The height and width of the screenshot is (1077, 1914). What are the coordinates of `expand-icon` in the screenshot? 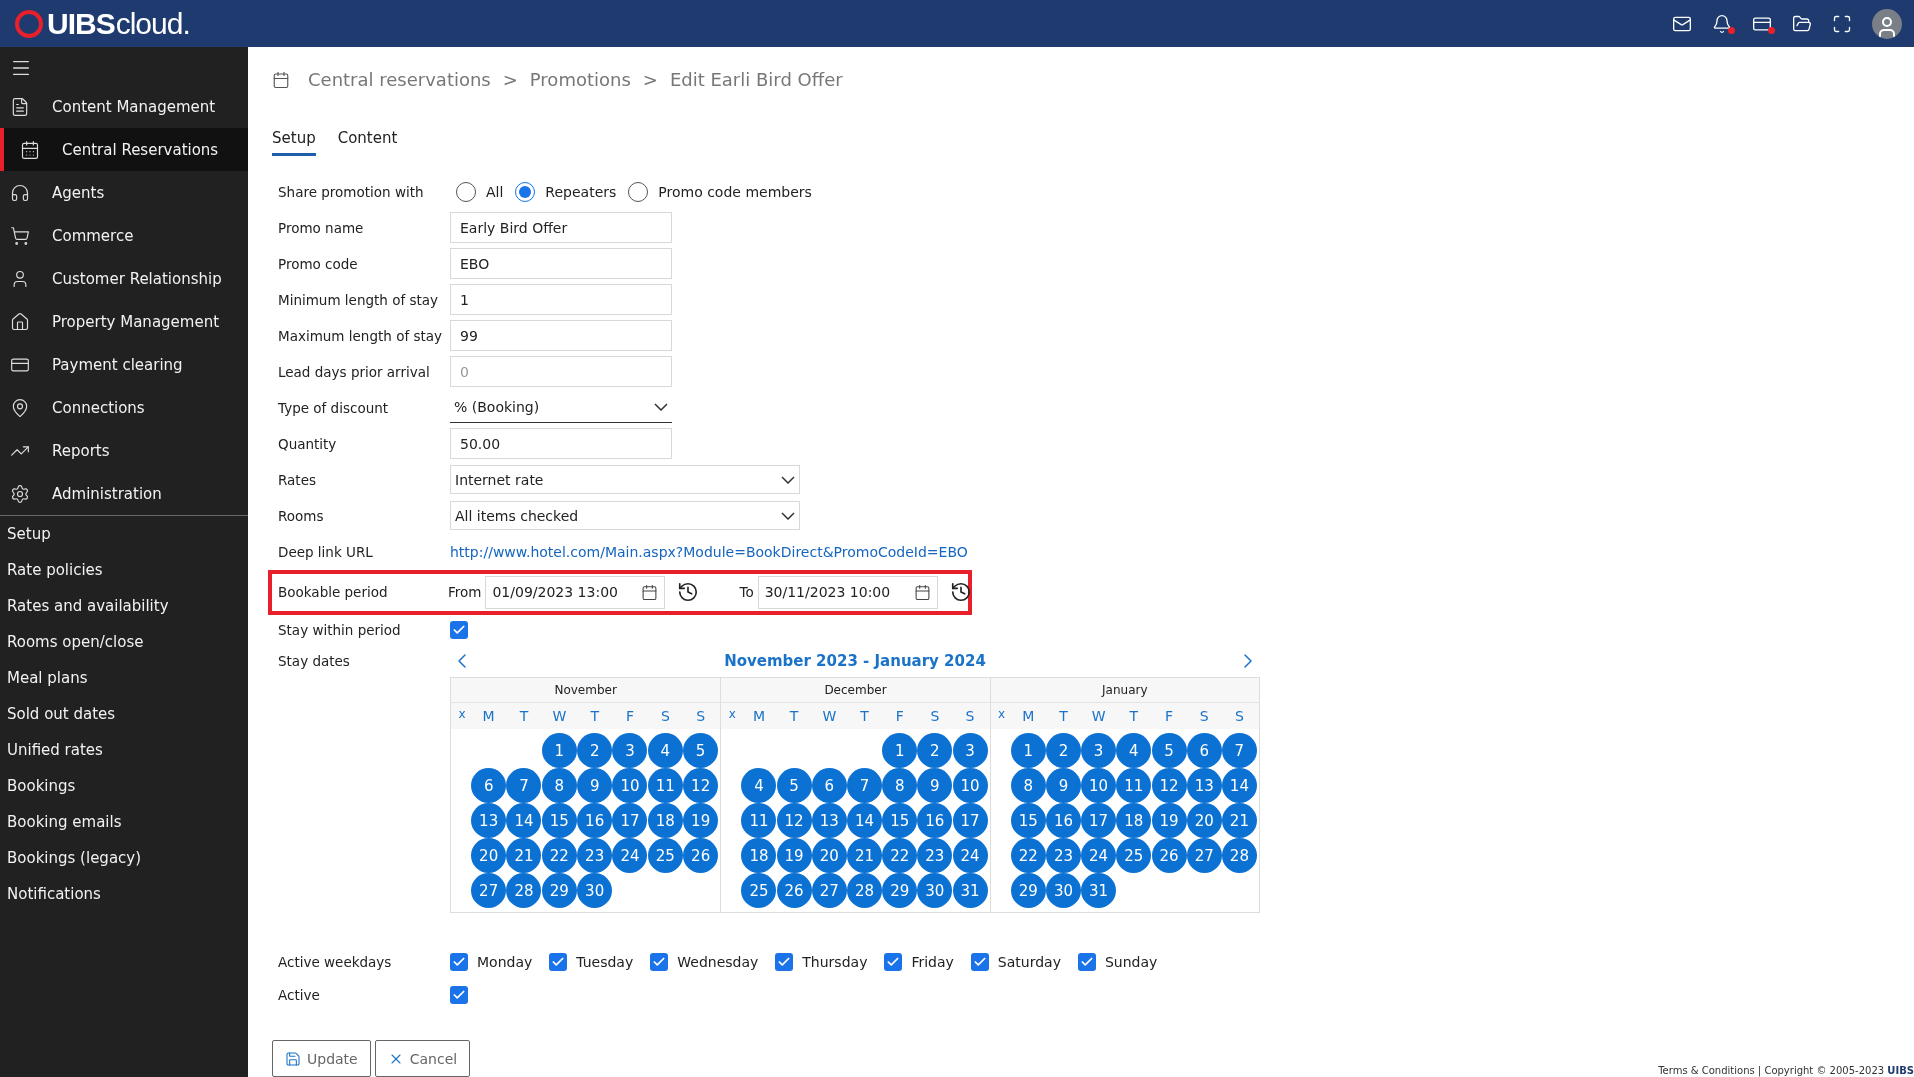 It's located at (1842, 23).